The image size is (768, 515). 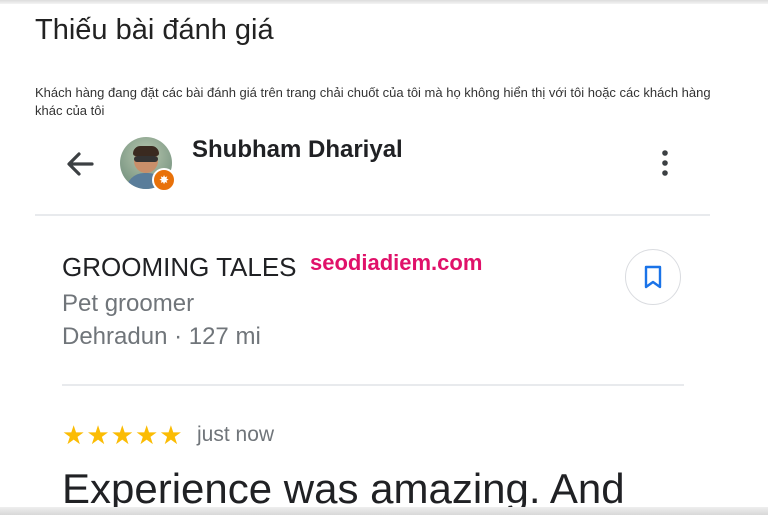 I want to click on arrow-left-icon, so click(x=80, y=164).